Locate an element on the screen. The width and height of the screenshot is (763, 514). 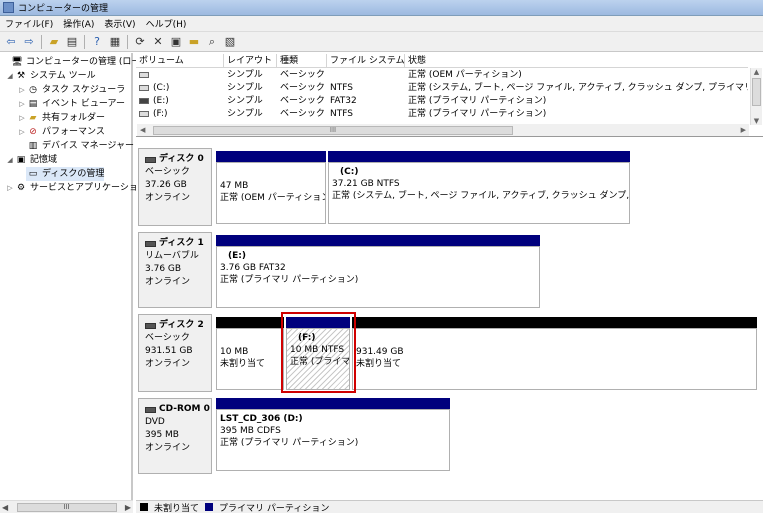
disk-label-1: ディスク 1 リムーバブル 3.76 GB オンライン is located at coordinates (175, 270).